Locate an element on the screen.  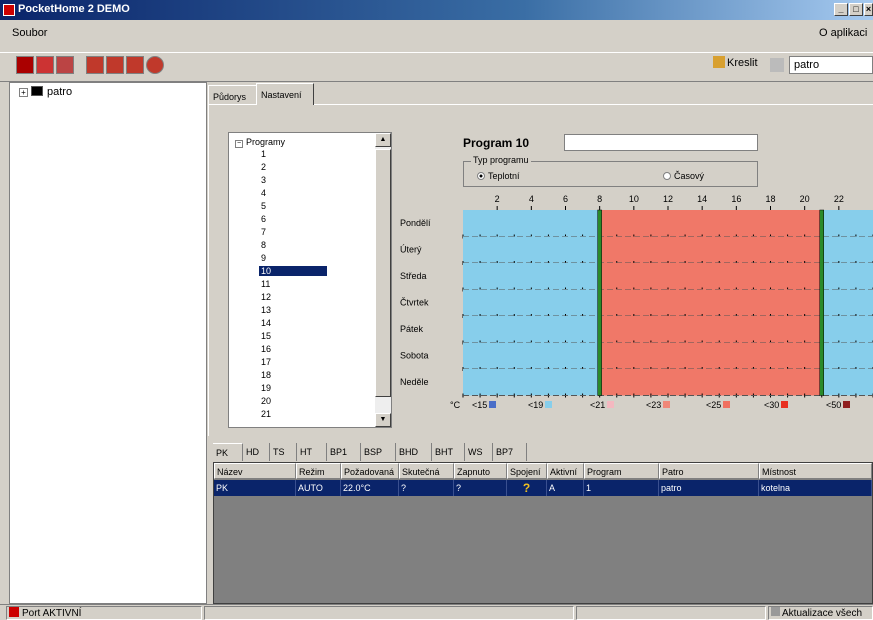
switch-marker is located at coordinates (821, 302).